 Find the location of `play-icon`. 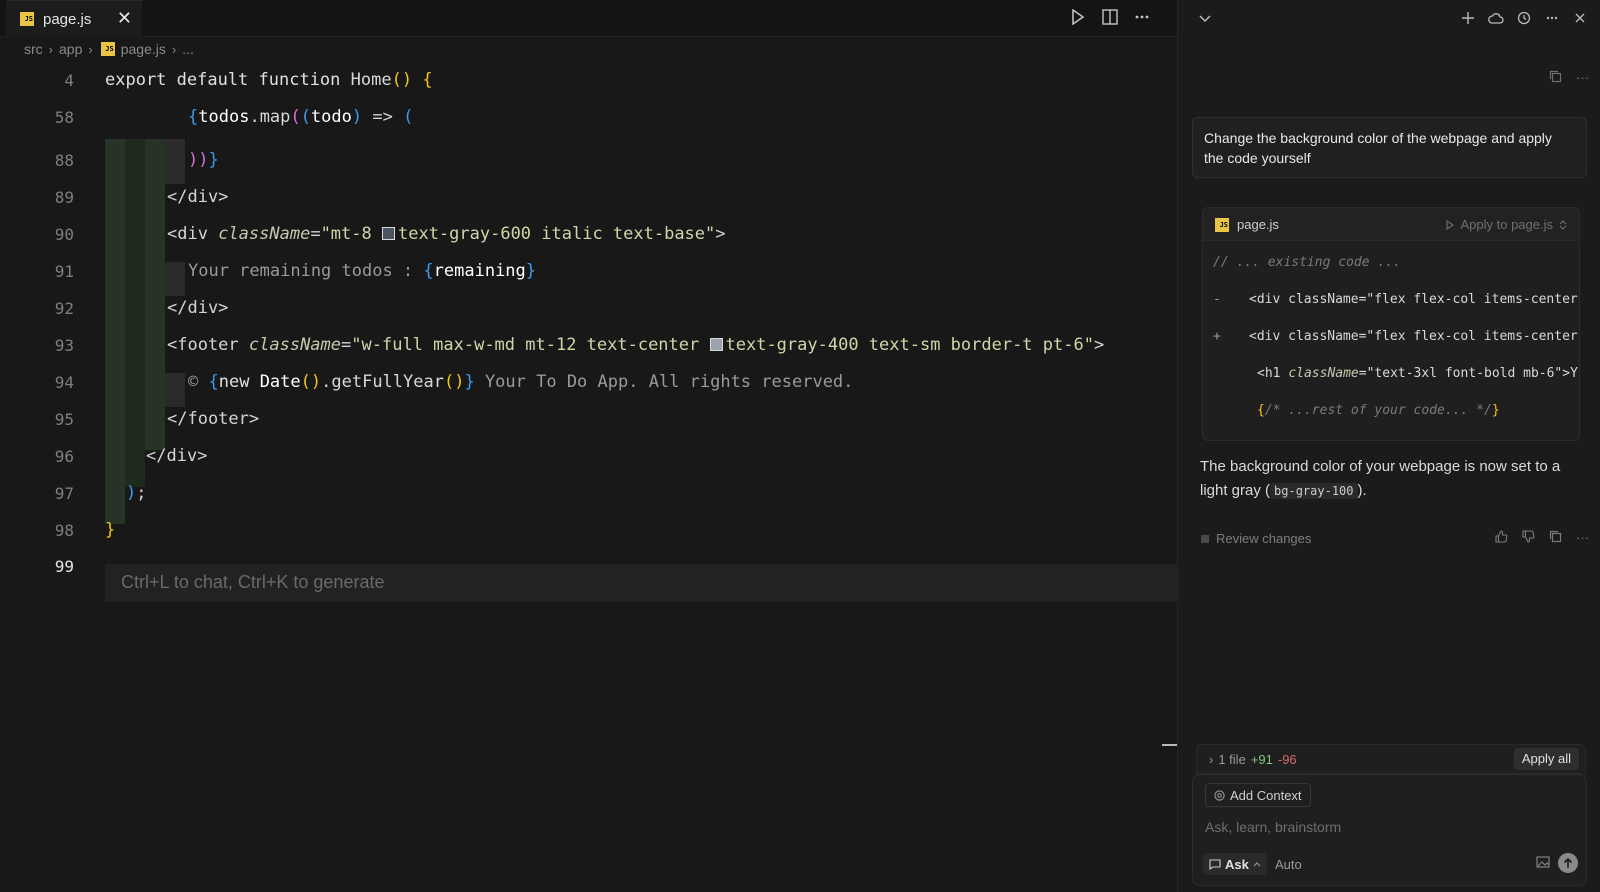

play-icon is located at coordinates (1450, 224).